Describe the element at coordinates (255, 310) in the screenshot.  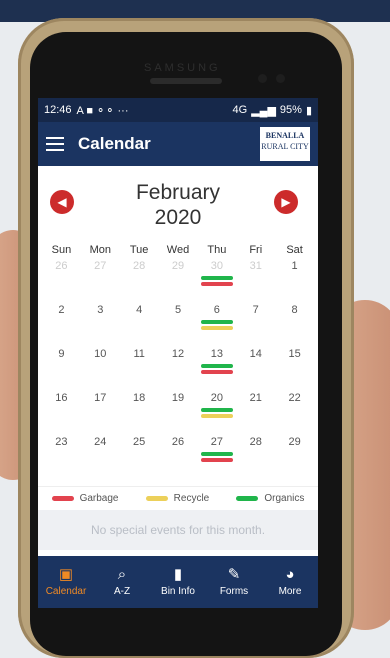
I see `day-number: 7` at that location.